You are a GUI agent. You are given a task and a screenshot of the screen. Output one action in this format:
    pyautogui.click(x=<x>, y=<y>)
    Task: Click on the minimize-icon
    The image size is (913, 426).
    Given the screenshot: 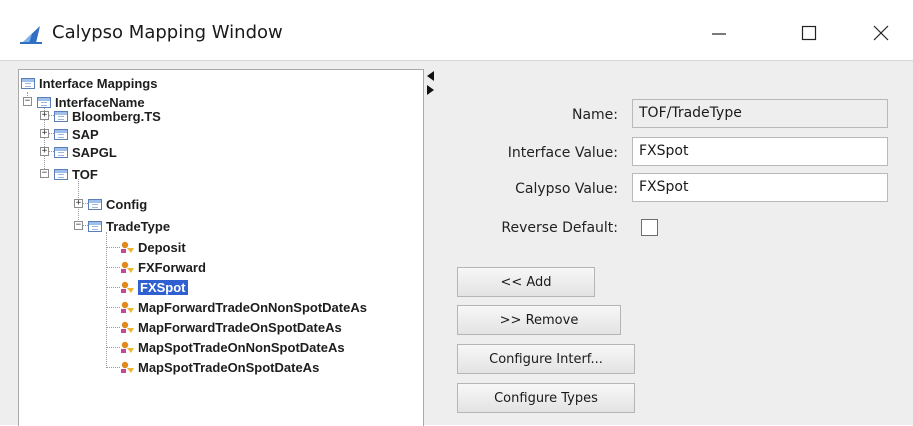 What is the action you would take?
    pyautogui.click(x=719, y=34)
    